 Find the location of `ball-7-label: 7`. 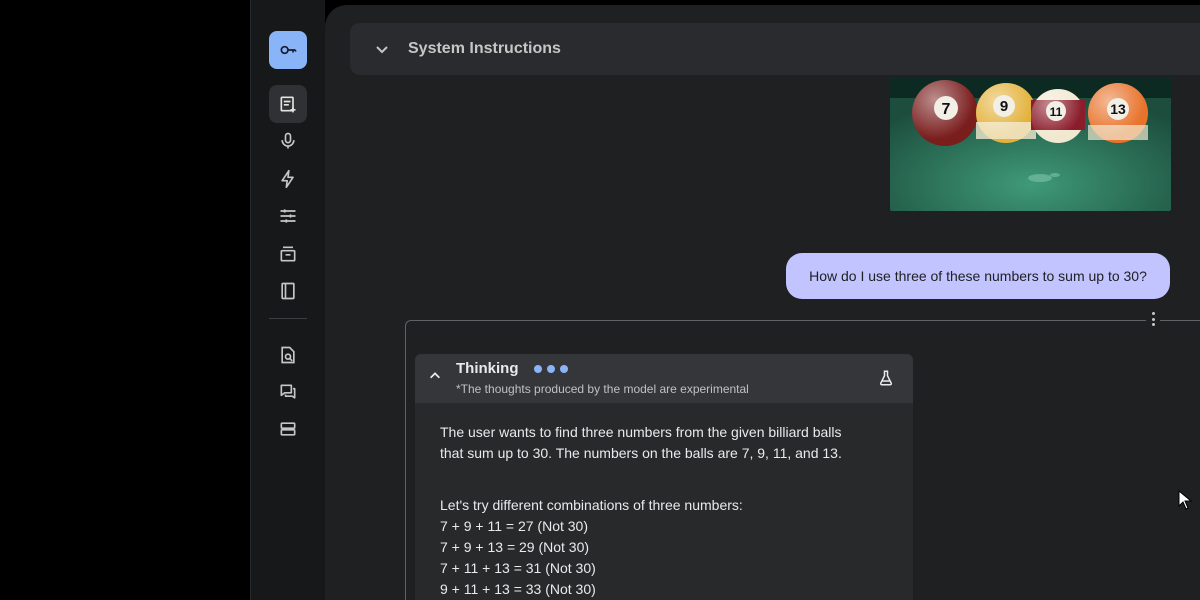

ball-7-label: 7 is located at coordinates (946, 109).